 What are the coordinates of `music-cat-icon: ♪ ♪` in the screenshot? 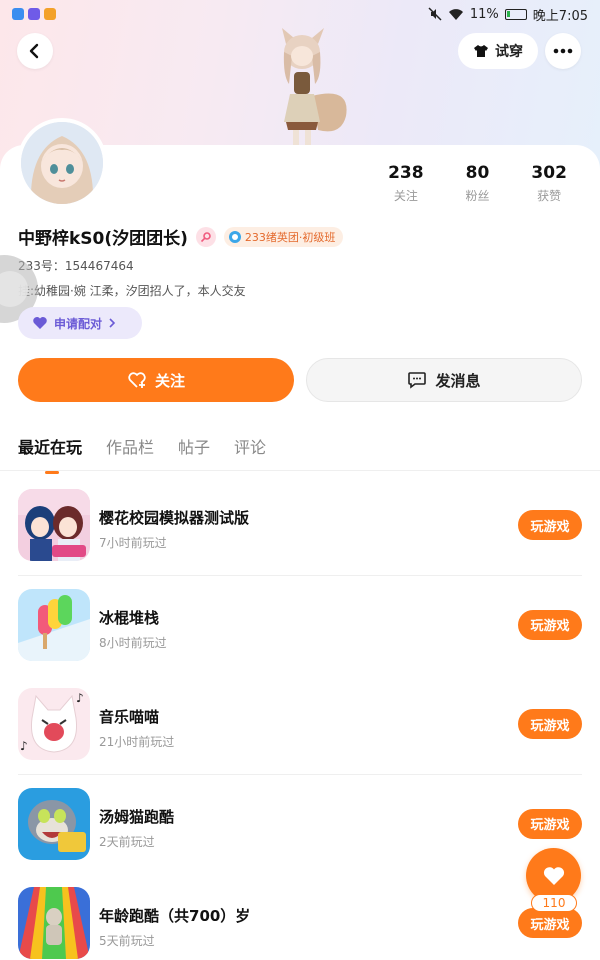 It's located at (54, 724).